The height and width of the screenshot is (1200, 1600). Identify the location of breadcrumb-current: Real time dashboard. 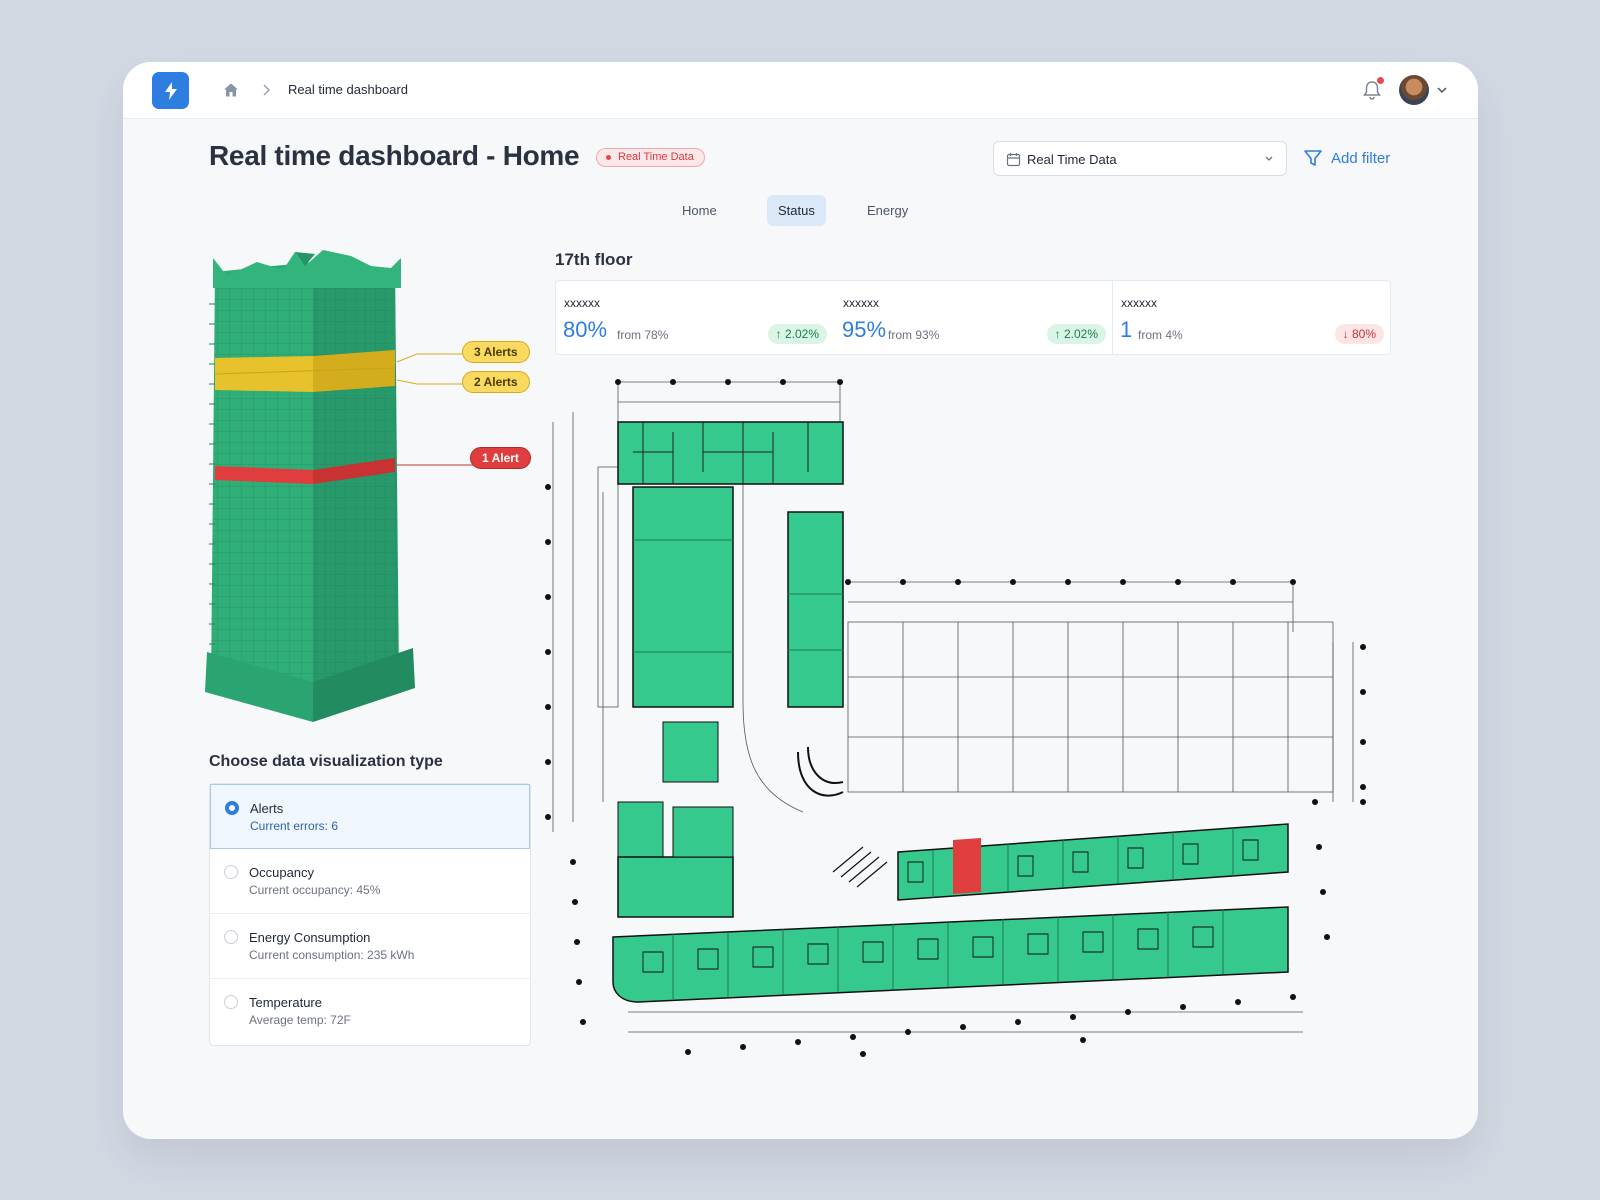
(348, 89).